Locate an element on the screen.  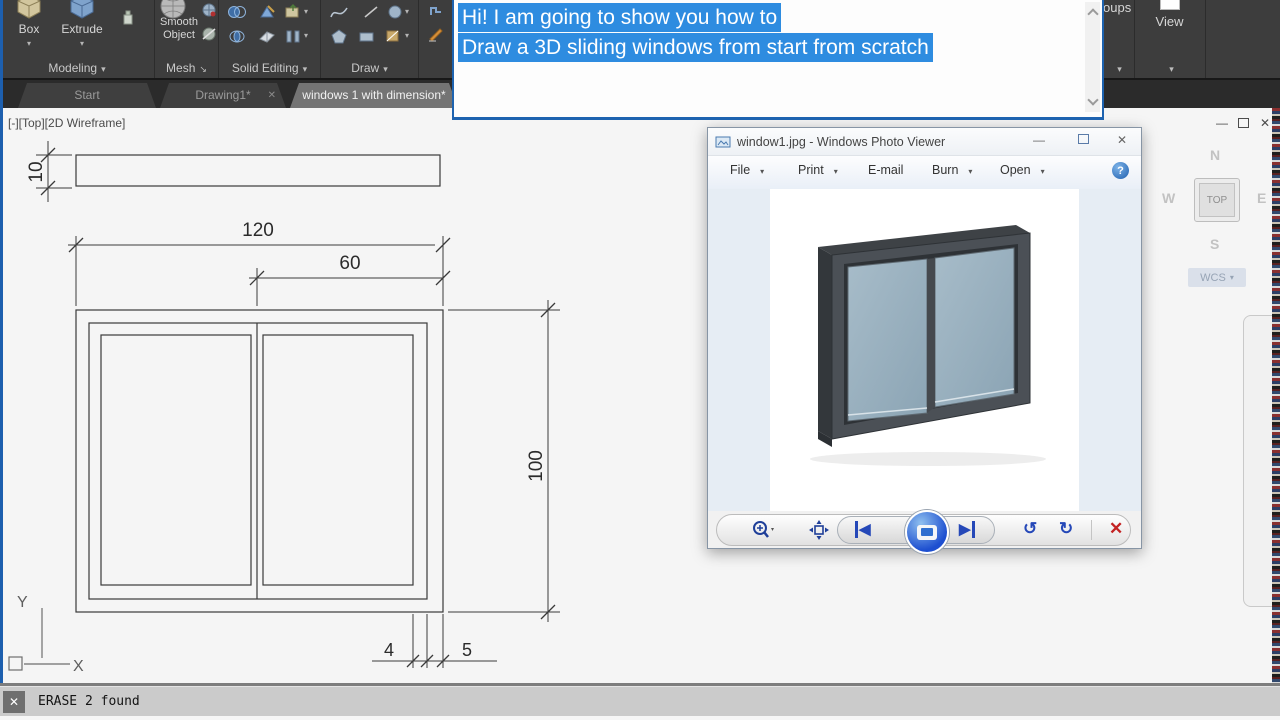
photo-viewer-title: window1.jpg - Windows Photo Viewer is located at coordinates (841, 141).